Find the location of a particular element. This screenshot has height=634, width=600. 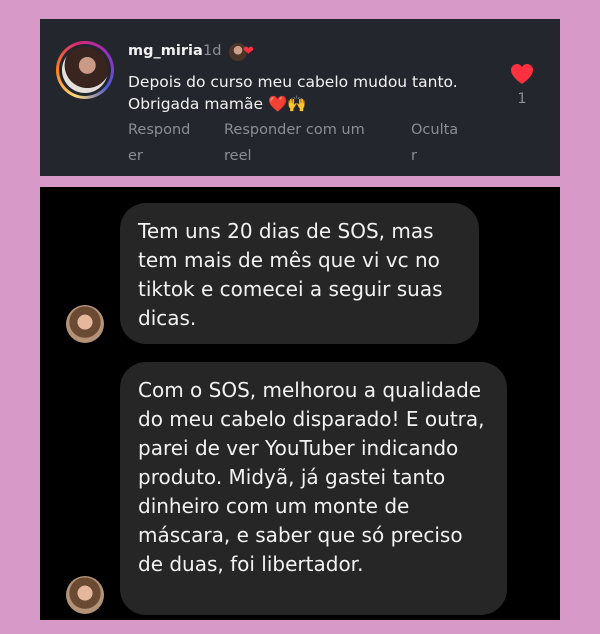

hide-label-line2: r is located at coordinates (414, 156).